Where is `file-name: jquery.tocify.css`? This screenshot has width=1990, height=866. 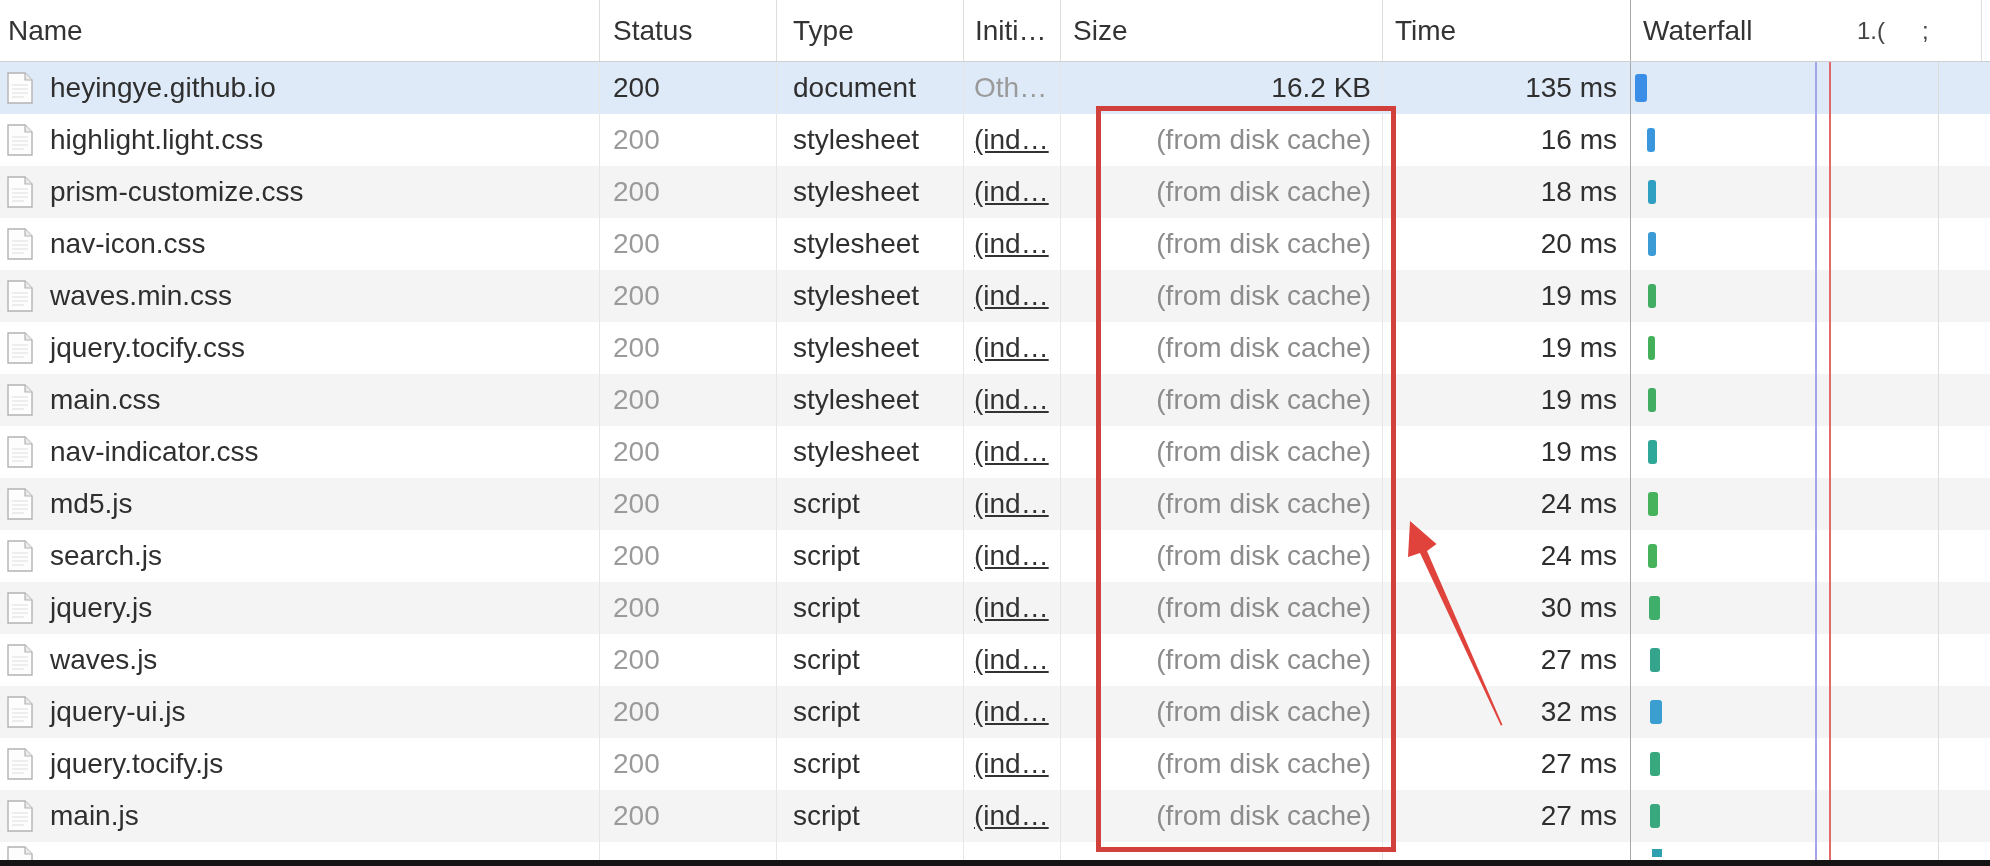 file-name: jquery.tocify.css is located at coordinates (147, 348).